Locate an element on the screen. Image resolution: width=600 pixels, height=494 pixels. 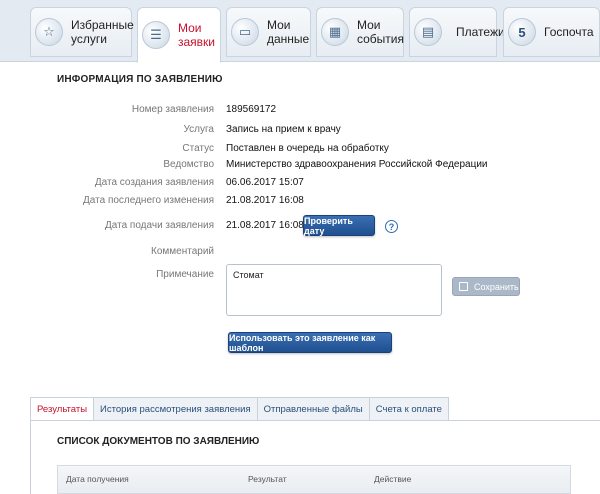
tab-results: Результаты is located at coordinates (62, 408).